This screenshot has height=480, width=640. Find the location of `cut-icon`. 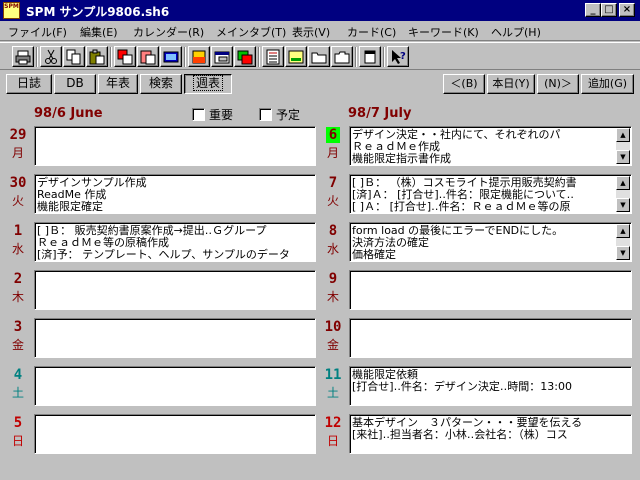

cut-icon is located at coordinates (51, 56).